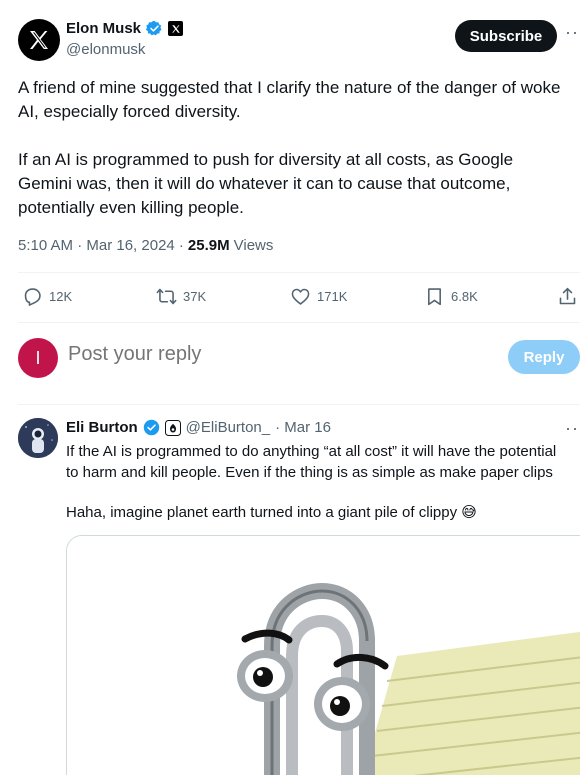  I want to click on author-handle: @elonmusk, so click(105, 49).